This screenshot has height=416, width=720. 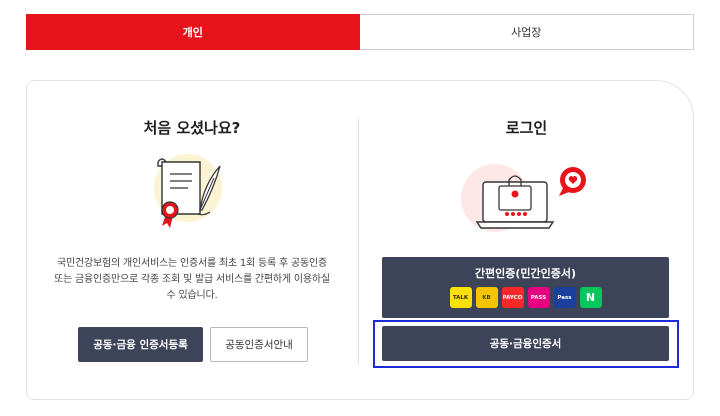 I want to click on user-type-tabs: 개인 사업장, so click(x=360, y=32).